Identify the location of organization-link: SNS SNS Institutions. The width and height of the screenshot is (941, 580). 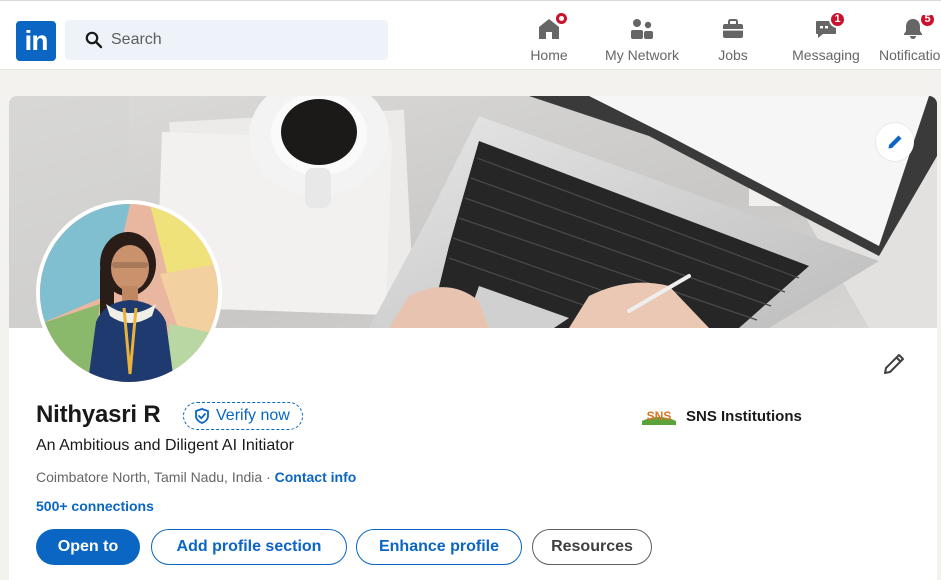
(722, 416).